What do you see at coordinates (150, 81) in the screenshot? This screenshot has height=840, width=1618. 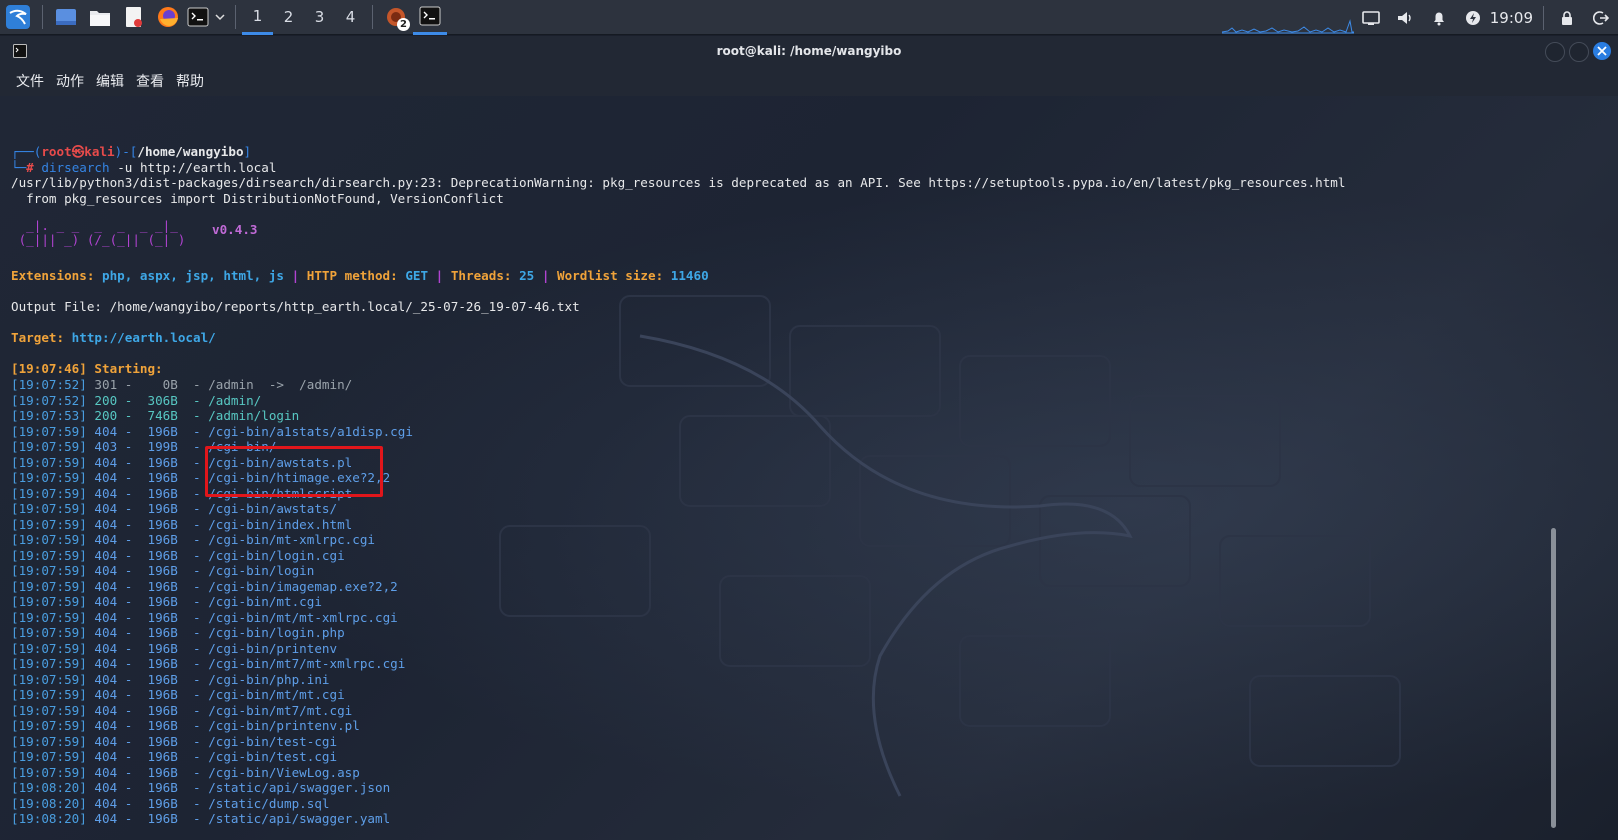 I see `menu-view: 查看` at bounding box center [150, 81].